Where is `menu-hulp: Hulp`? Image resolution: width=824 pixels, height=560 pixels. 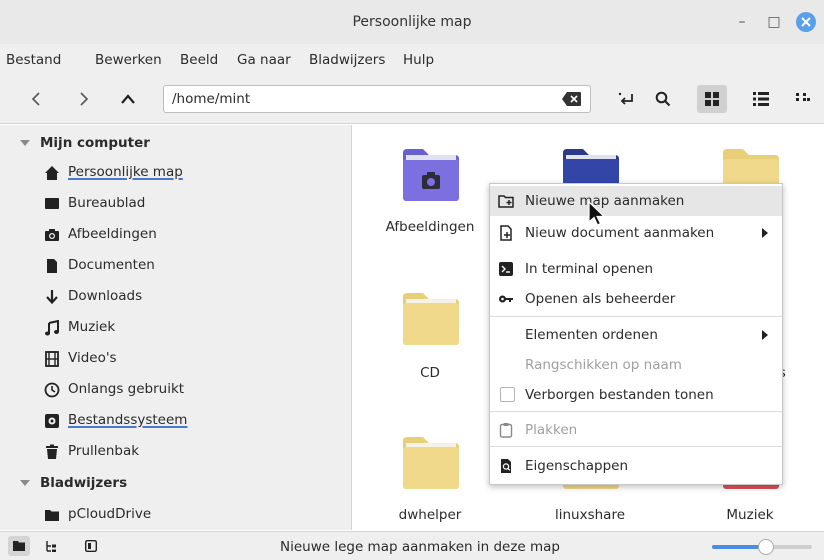 menu-hulp: Hulp is located at coordinates (418, 60).